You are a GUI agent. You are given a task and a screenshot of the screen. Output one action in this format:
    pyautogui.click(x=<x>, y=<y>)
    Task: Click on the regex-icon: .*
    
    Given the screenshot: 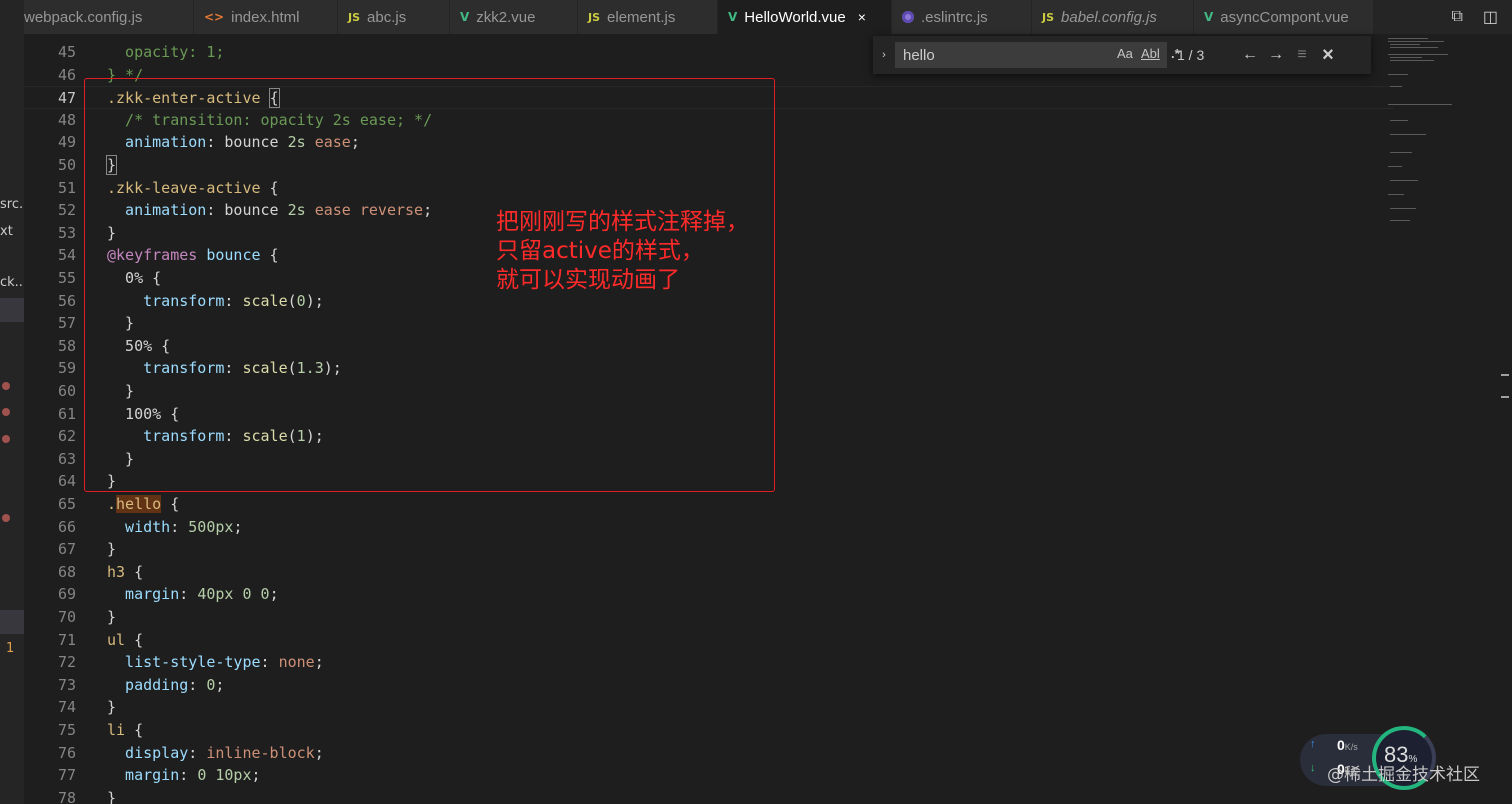 What is the action you would take?
    pyautogui.click(x=1175, y=53)
    